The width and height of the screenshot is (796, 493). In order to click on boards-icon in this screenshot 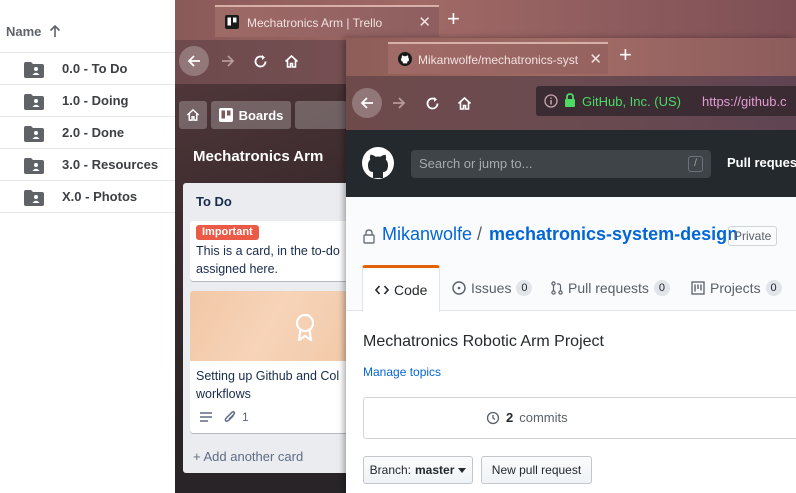, I will do `click(225, 115)`.